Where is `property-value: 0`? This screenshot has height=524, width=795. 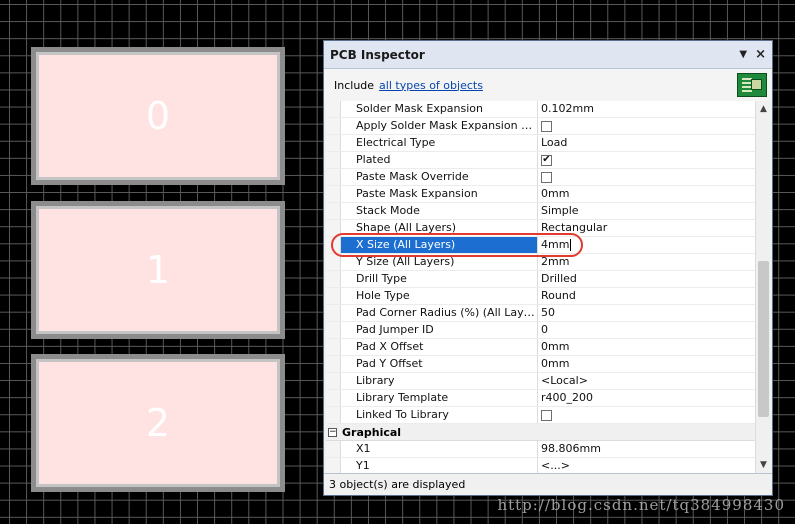 property-value: 0 is located at coordinates (646, 330).